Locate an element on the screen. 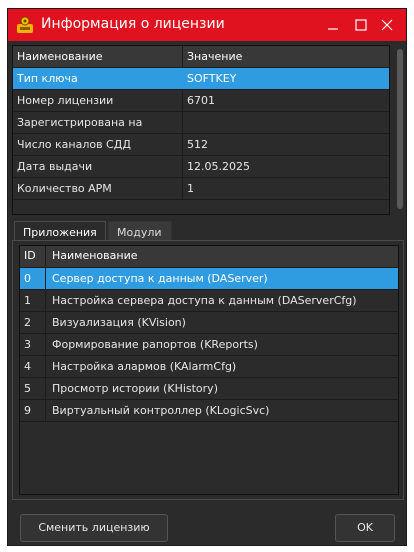 The height and width of the screenshot is (552, 414). table-row: Тип ключа SOFTKEY is located at coordinates (201, 79).